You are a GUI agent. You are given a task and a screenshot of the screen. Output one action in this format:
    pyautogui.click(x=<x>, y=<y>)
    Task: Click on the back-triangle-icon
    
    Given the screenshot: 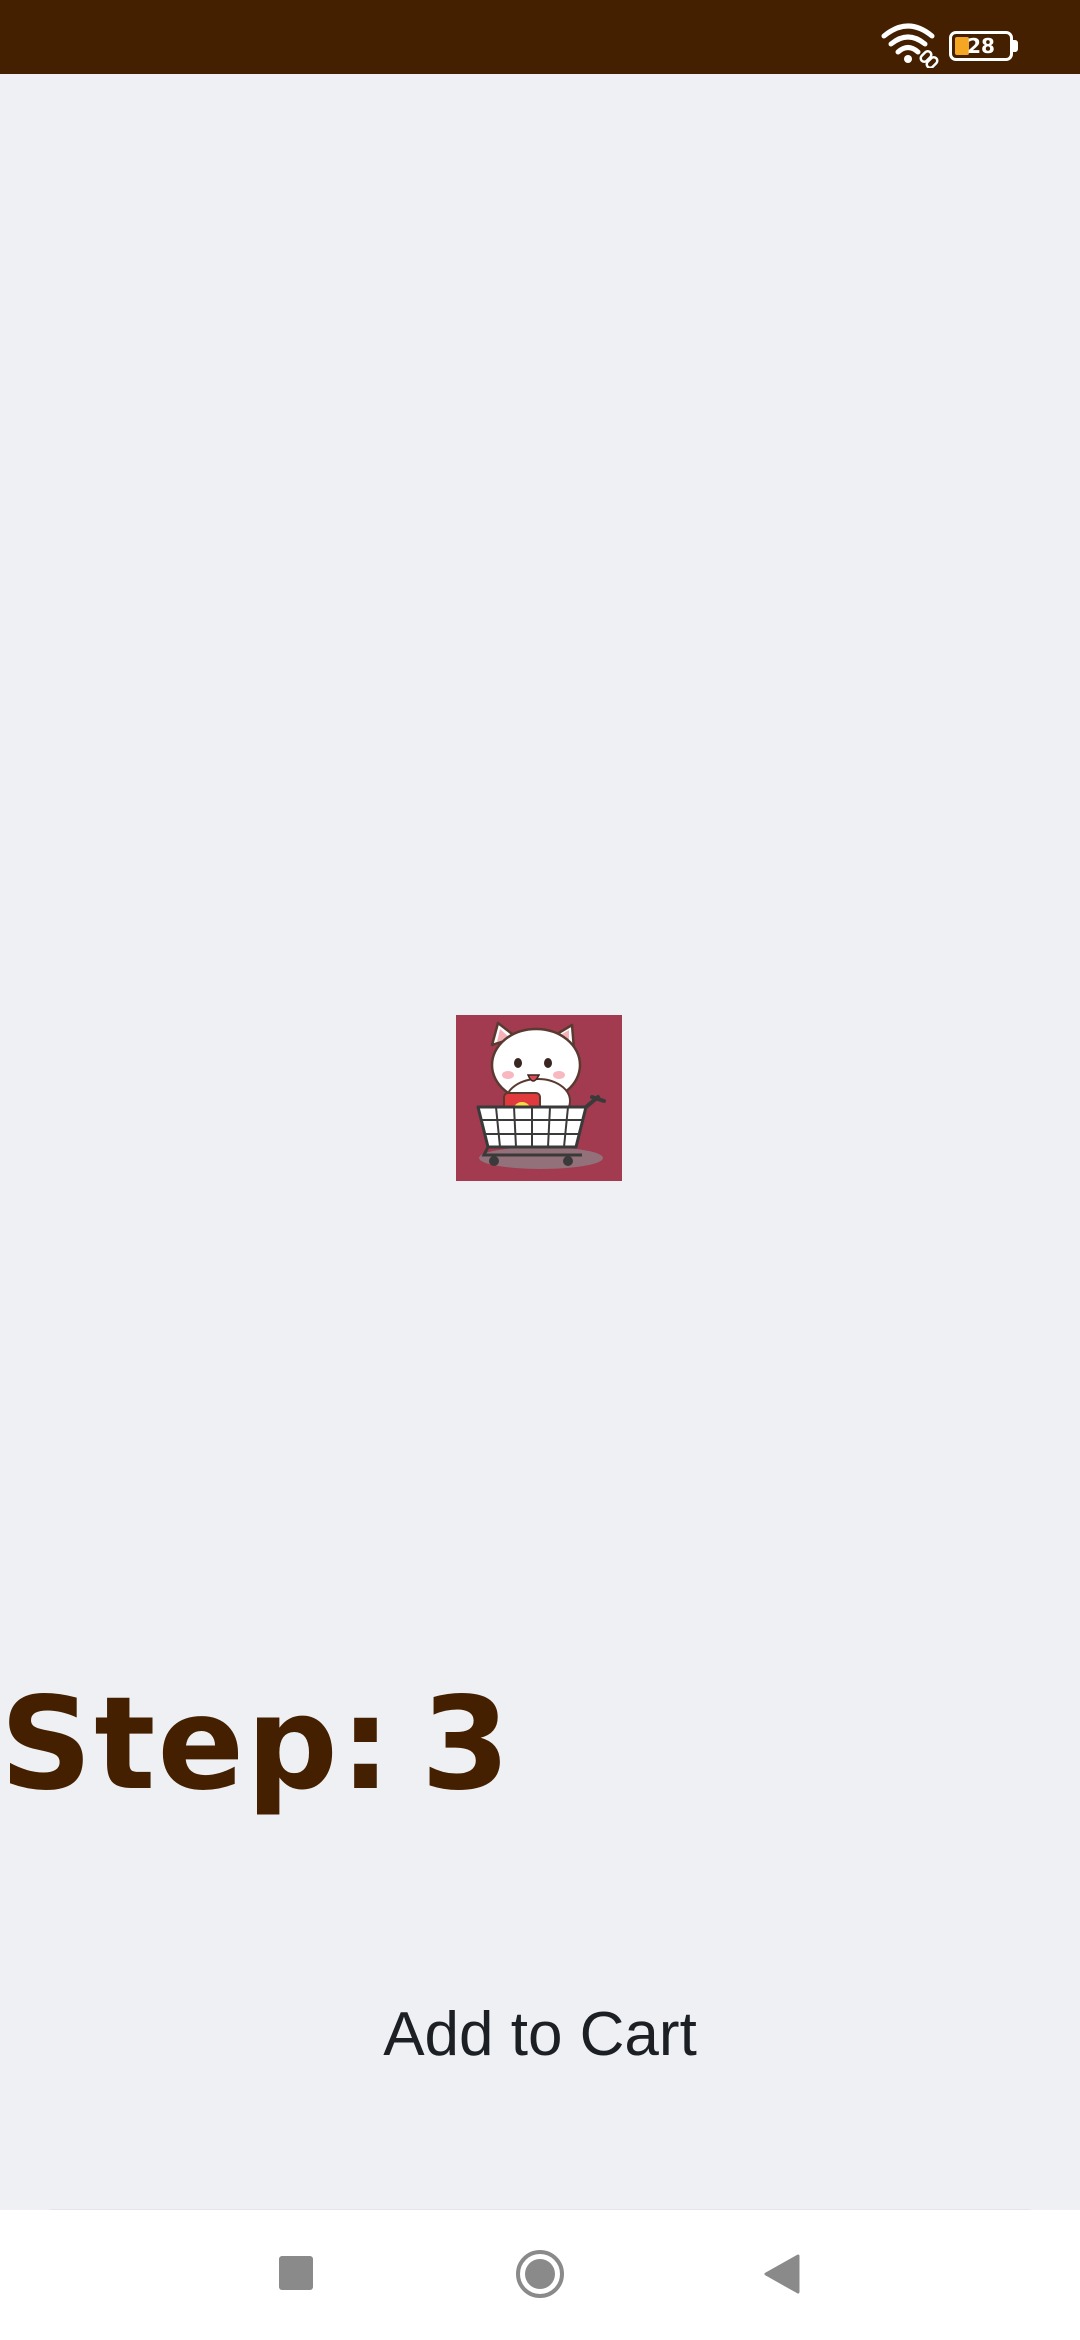 What is the action you would take?
    pyautogui.click(x=781, y=2274)
    